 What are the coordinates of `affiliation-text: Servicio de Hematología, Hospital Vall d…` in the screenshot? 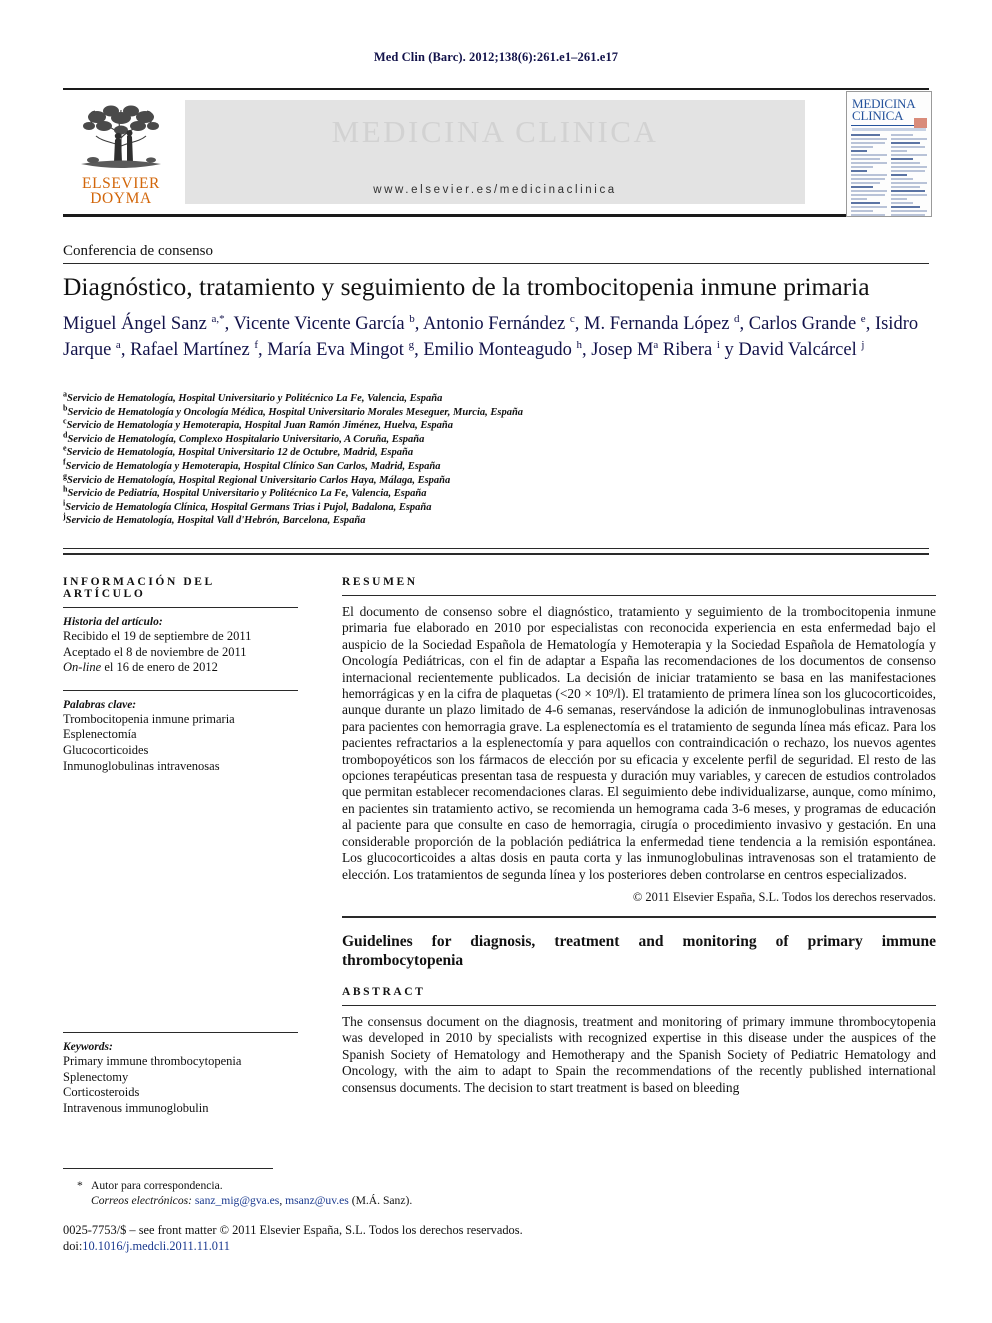 It's located at (215, 521).